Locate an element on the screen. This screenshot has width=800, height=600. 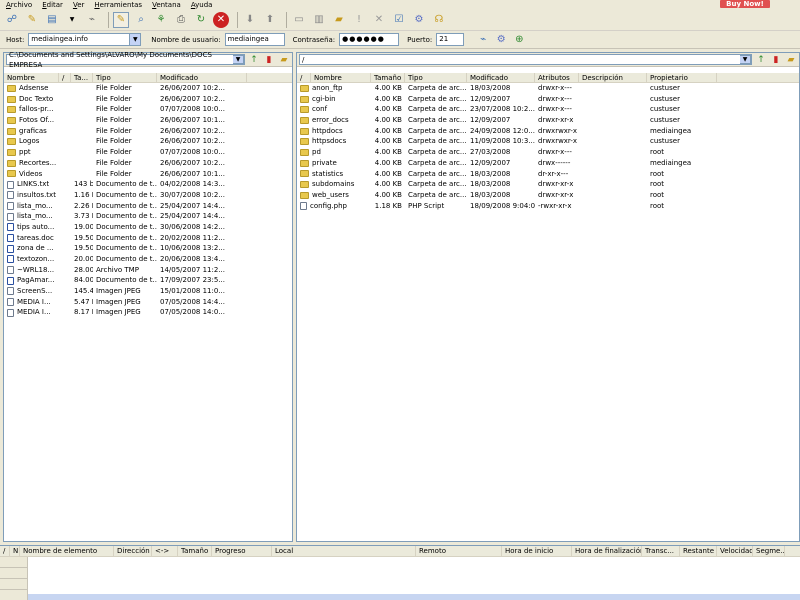
menu-editar: Editar is located at coordinates (52, 5).